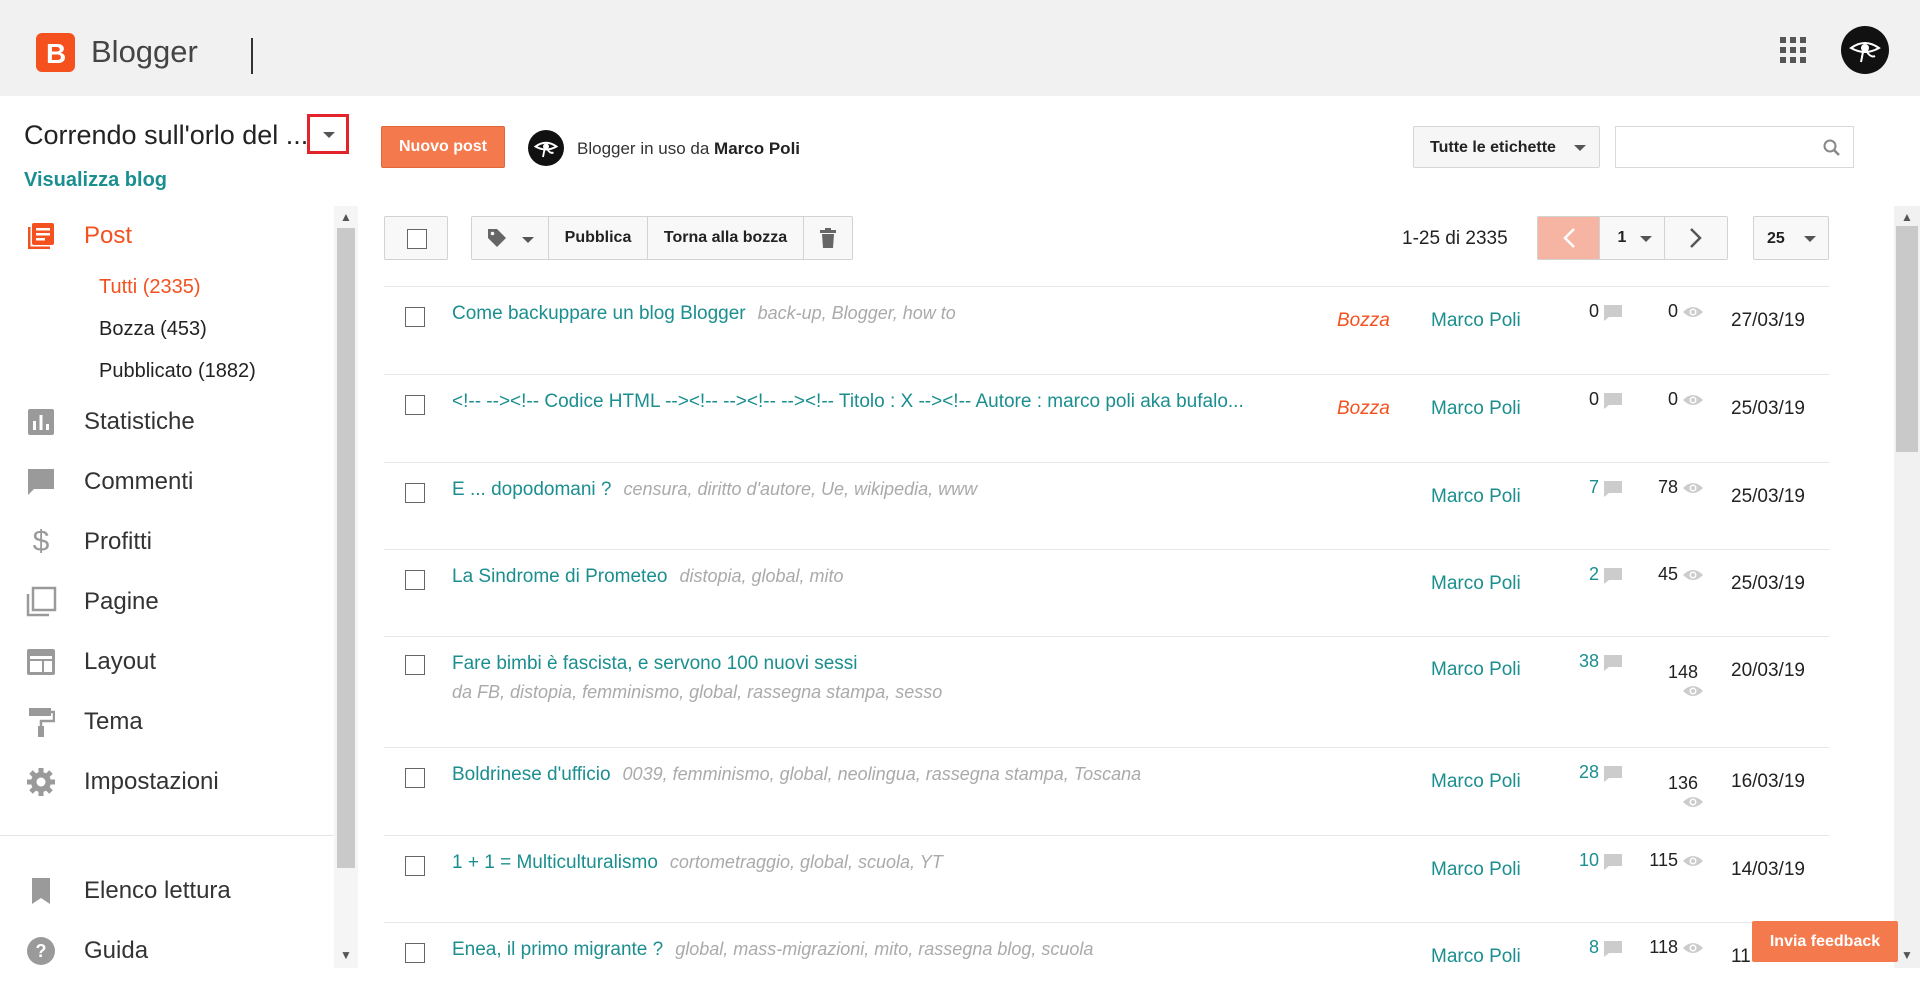 The image size is (1920, 982). What do you see at coordinates (1579, 772) in the screenshot?
I see `comment-count-link: 28` at bounding box center [1579, 772].